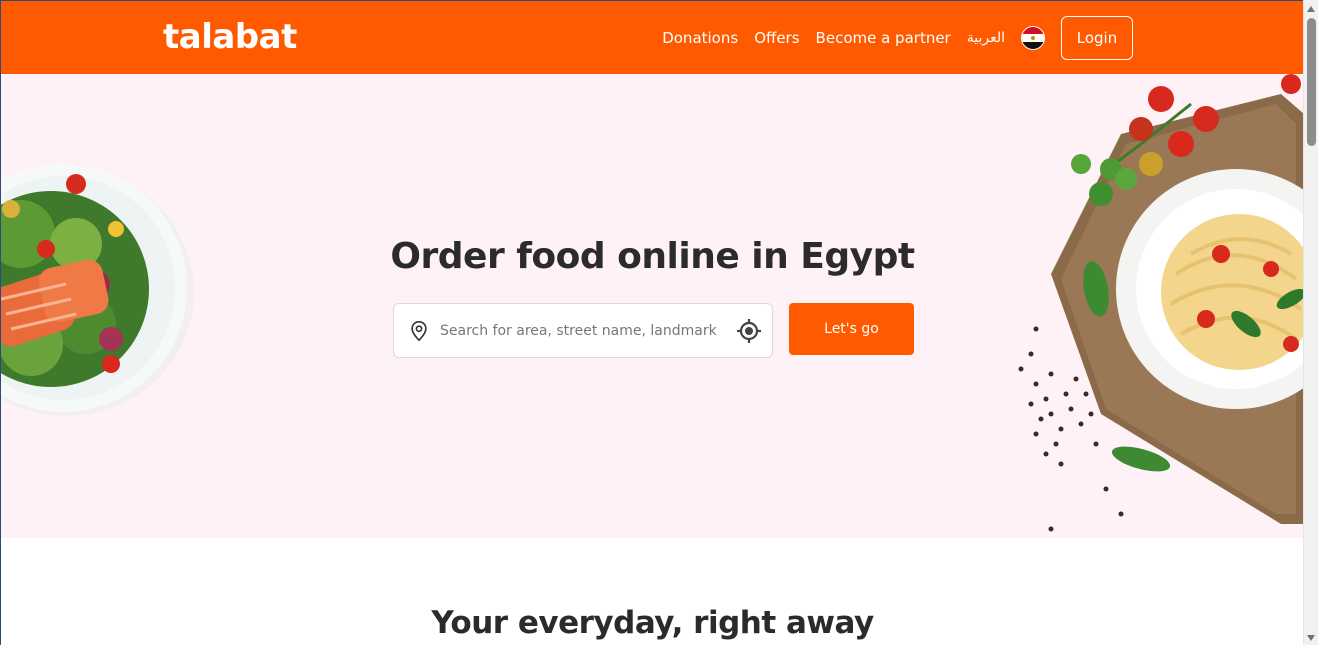 The image size is (1318, 645). What do you see at coordinates (580, 331) in the screenshot?
I see `area-search-input` at bounding box center [580, 331].